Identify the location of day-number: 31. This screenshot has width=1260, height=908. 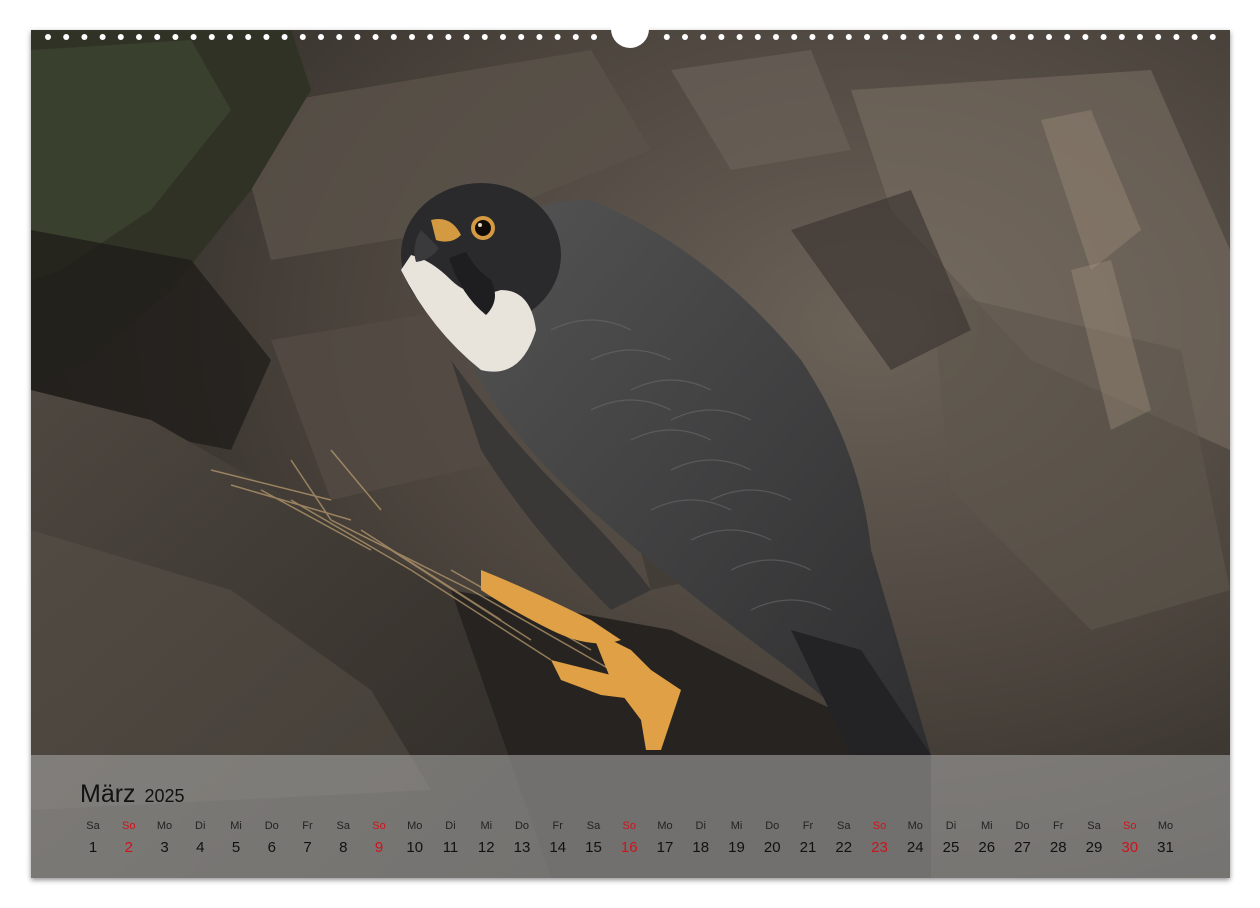
(1165, 847).